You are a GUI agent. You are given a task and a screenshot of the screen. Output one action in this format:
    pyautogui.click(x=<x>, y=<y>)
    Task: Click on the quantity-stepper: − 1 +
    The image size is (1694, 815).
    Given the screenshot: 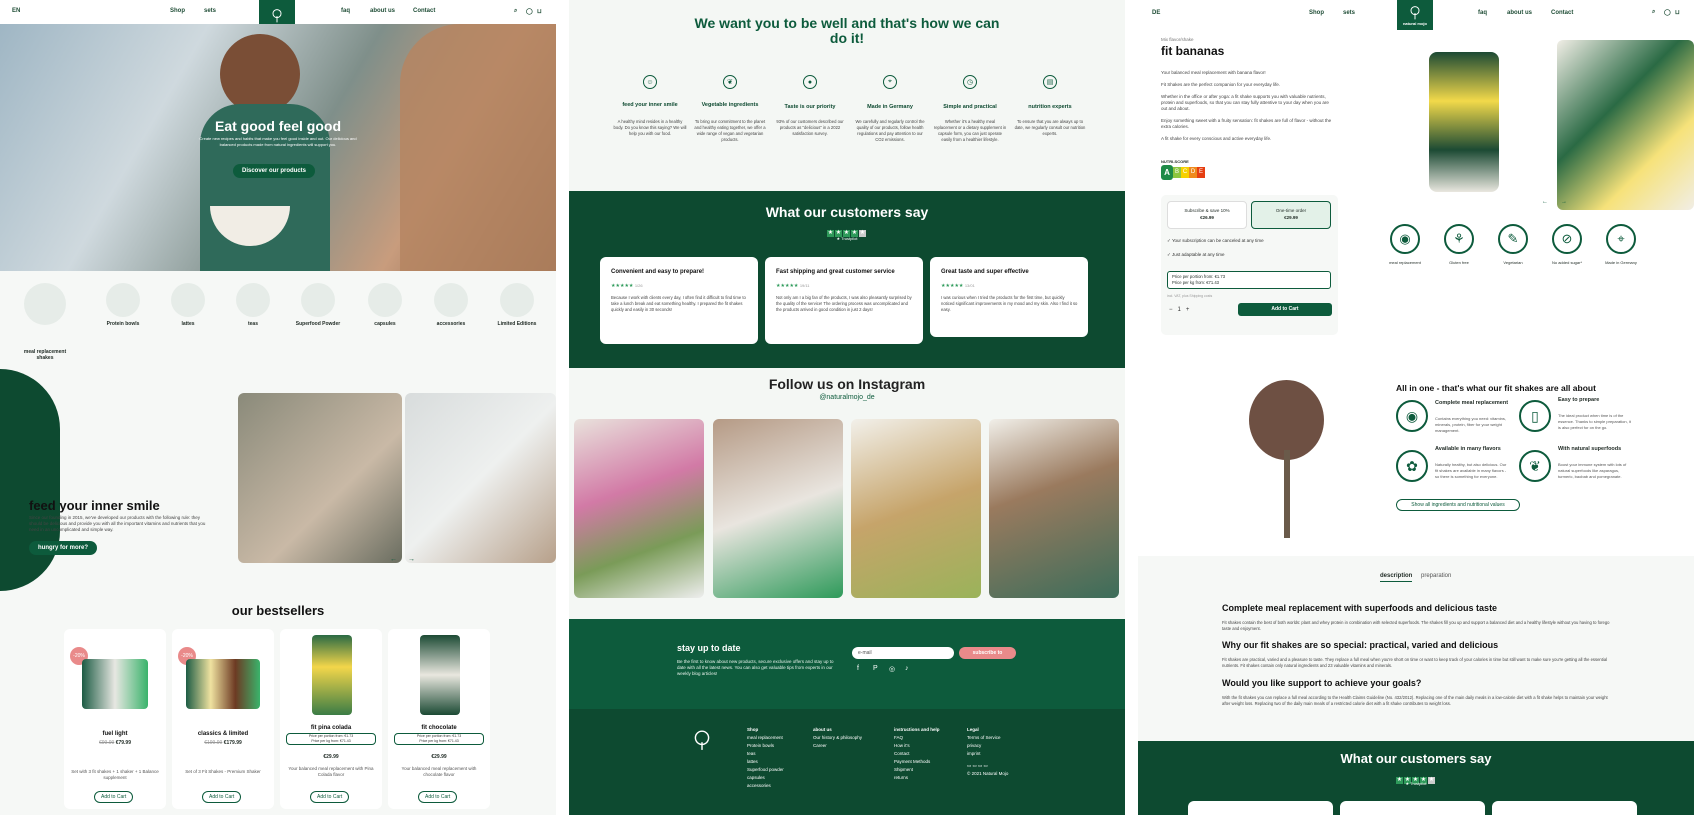 What is the action you would take?
    pyautogui.click(x=1179, y=310)
    